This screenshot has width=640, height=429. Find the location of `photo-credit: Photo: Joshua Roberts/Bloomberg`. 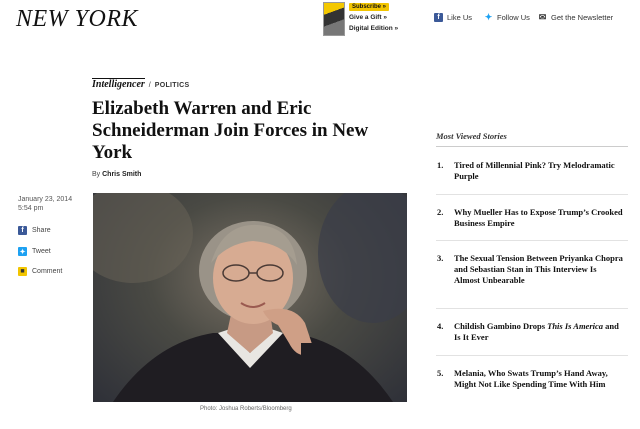

photo-credit: Photo: Joshua Roberts/Bloomberg is located at coordinates (246, 409).